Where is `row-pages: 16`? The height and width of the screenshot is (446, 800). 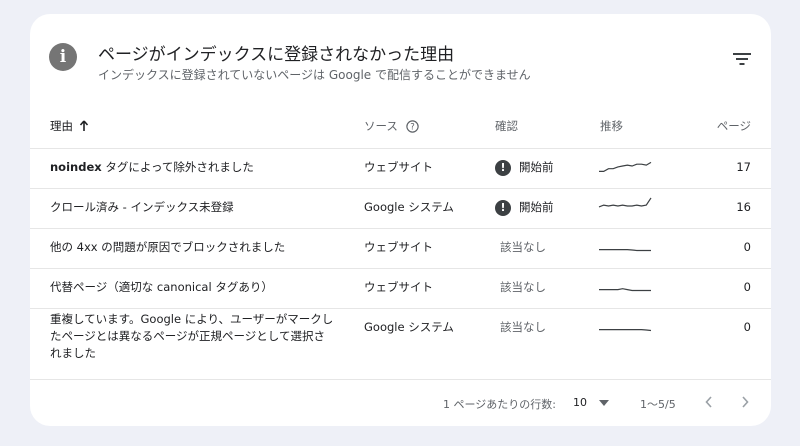 row-pages: 16 is located at coordinates (743, 207).